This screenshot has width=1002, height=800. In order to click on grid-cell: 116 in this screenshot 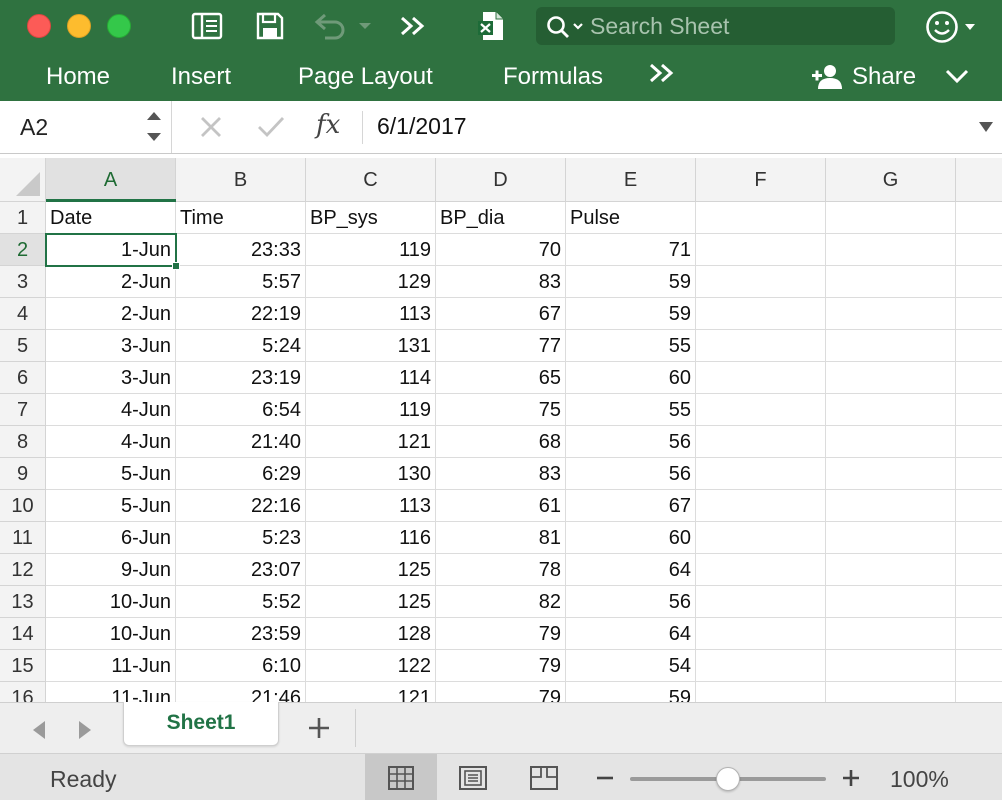, I will do `click(371, 538)`.